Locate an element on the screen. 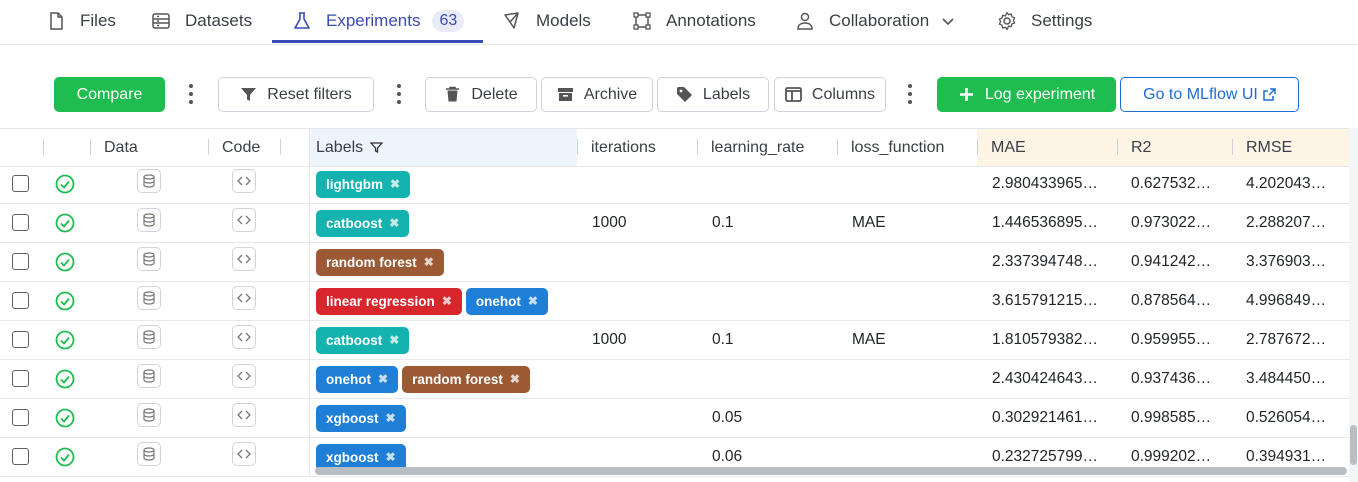 This screenshot has width=1358, height=482. header-mae: MAE is located at coordinates (1047, 147).